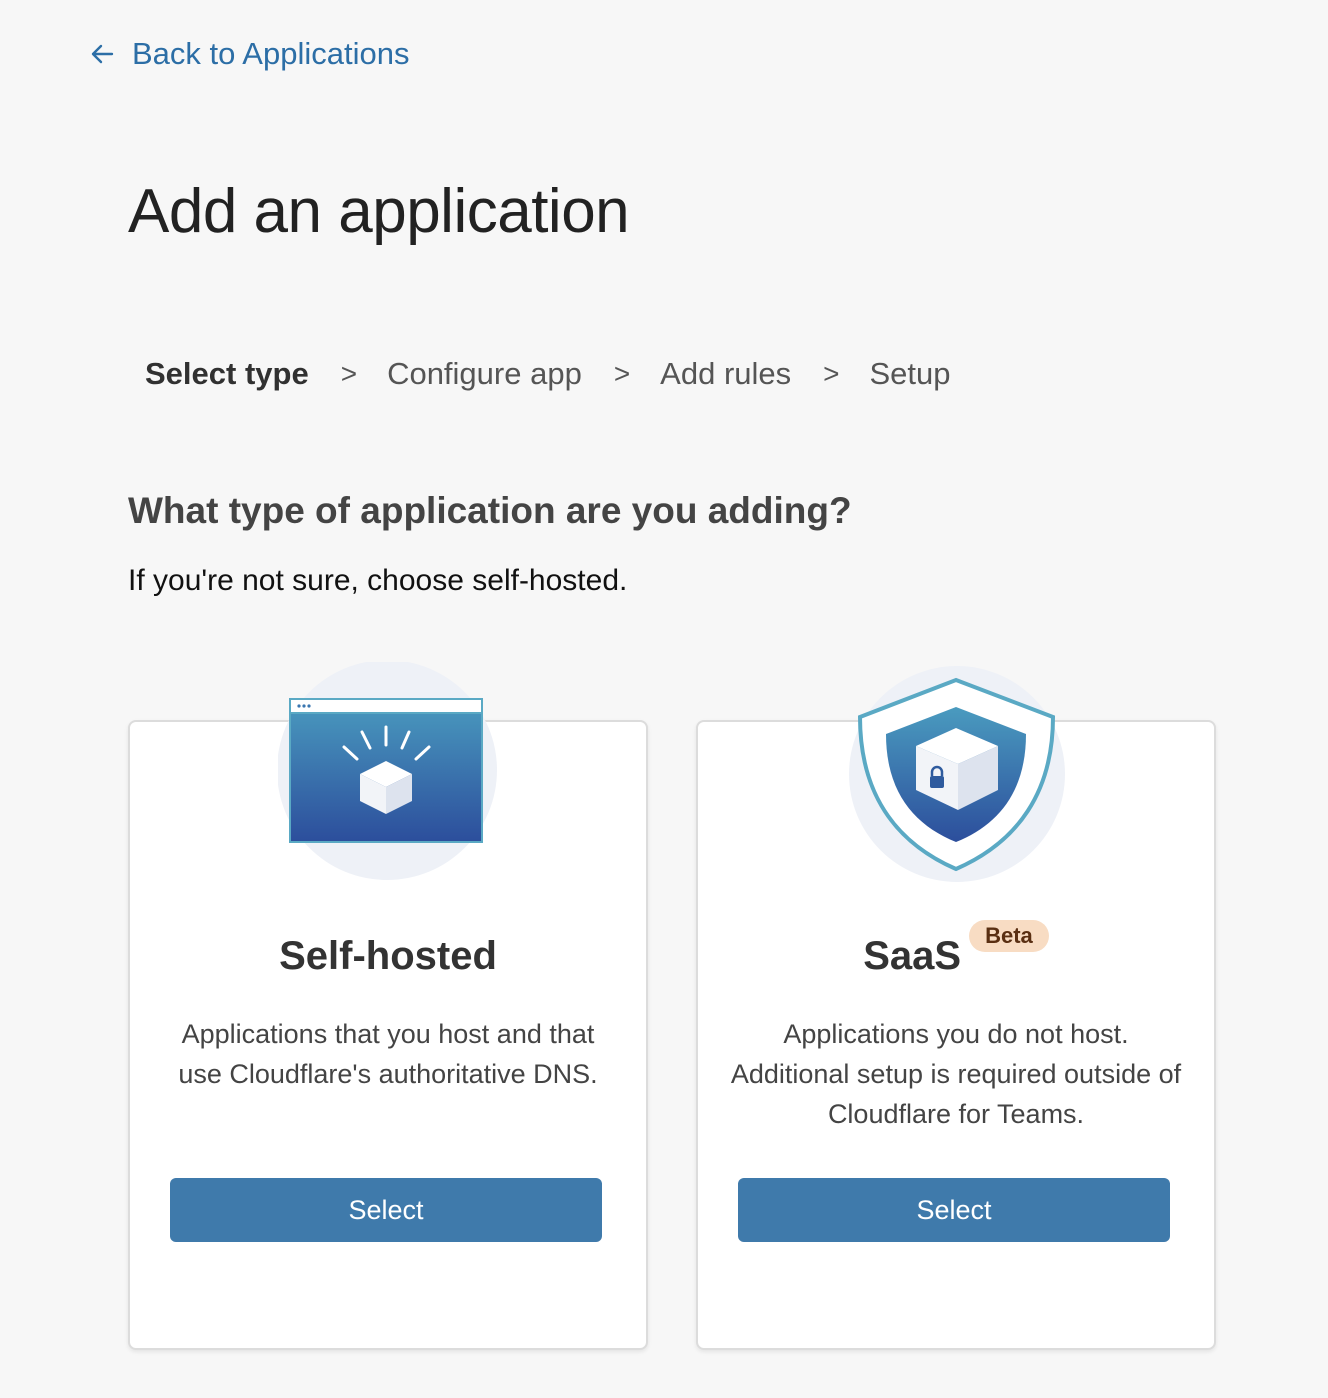  What do you see at coordinates (490, 510) in the screenshot?
I see `section-question: What type of application are you adding?` at bounding box center [490, 510].